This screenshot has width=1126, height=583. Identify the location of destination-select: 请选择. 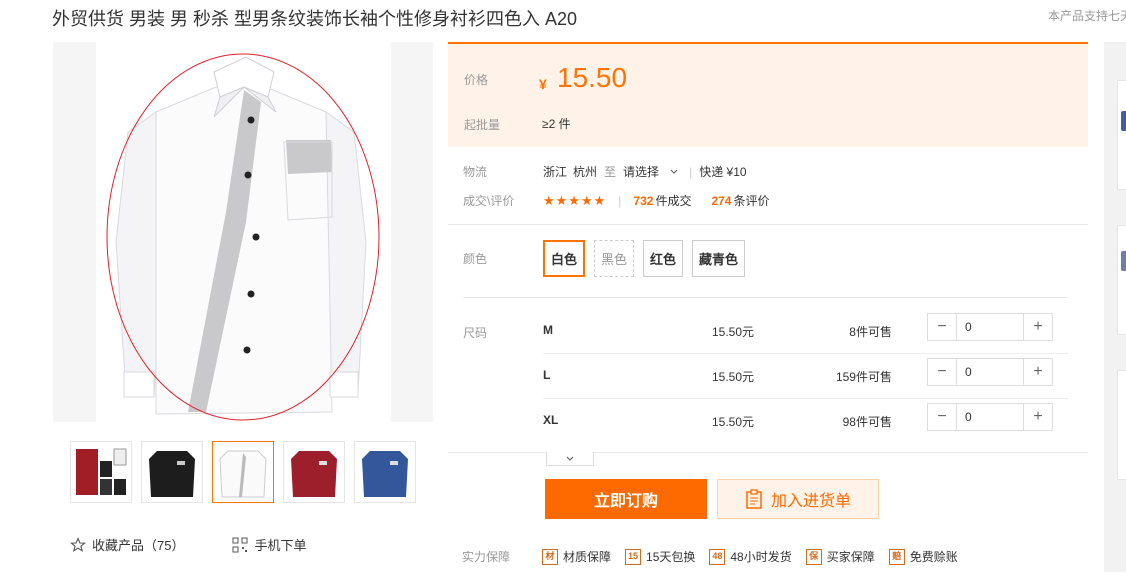
(641, 171).